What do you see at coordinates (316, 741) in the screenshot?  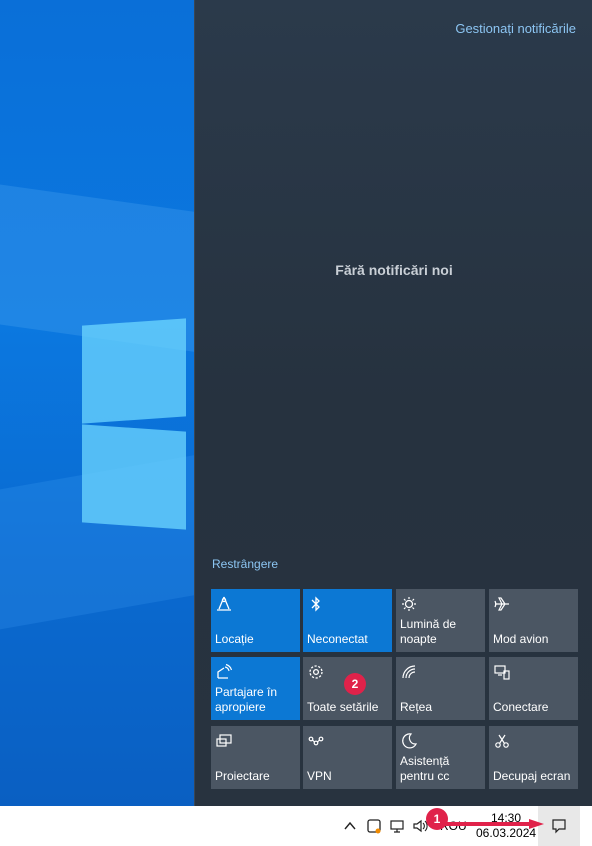 I see `vpn-icon` at bounding box center [316, 741].